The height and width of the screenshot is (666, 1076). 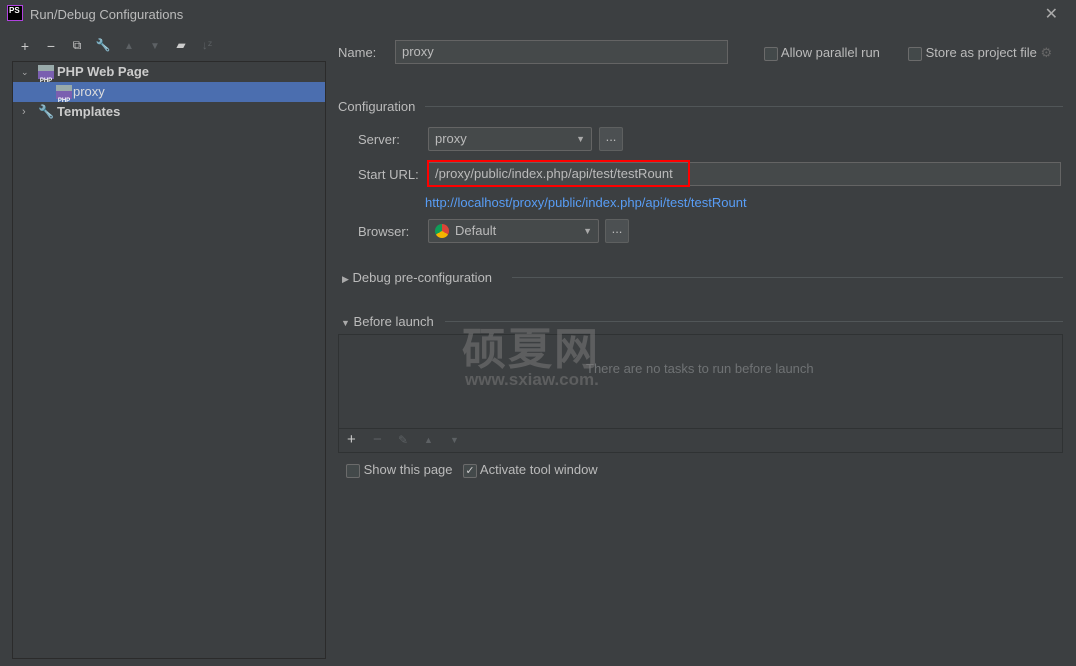 I want to click on tree-item-proxy: PHP proxy, so click(x=169, y=93).